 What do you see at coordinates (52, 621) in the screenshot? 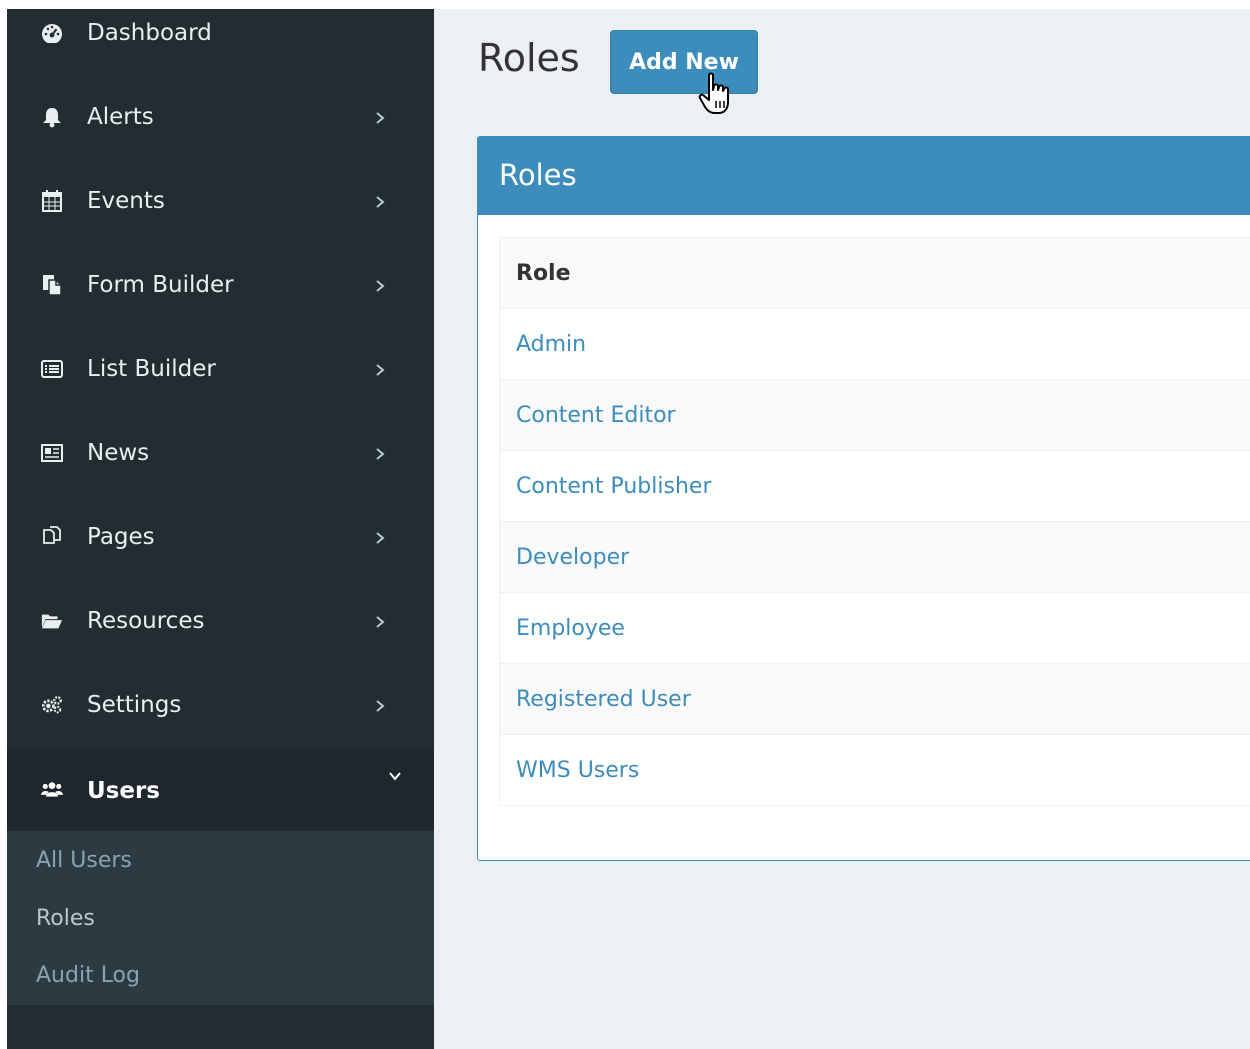
I see `folder-open-icon` at bounding box center [52, 621].